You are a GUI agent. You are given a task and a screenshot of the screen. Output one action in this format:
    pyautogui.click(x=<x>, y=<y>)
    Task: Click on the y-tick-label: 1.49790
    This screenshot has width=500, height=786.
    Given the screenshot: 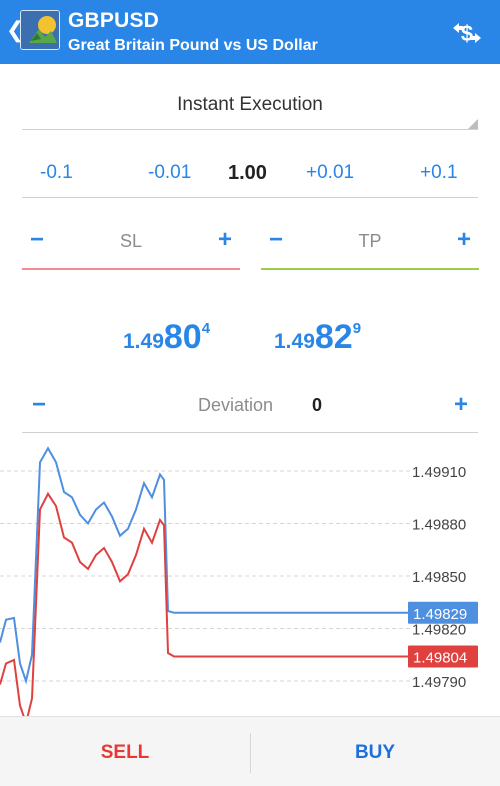 What is the action you would take?
    pyautogui.click(x=439, y=682)
    